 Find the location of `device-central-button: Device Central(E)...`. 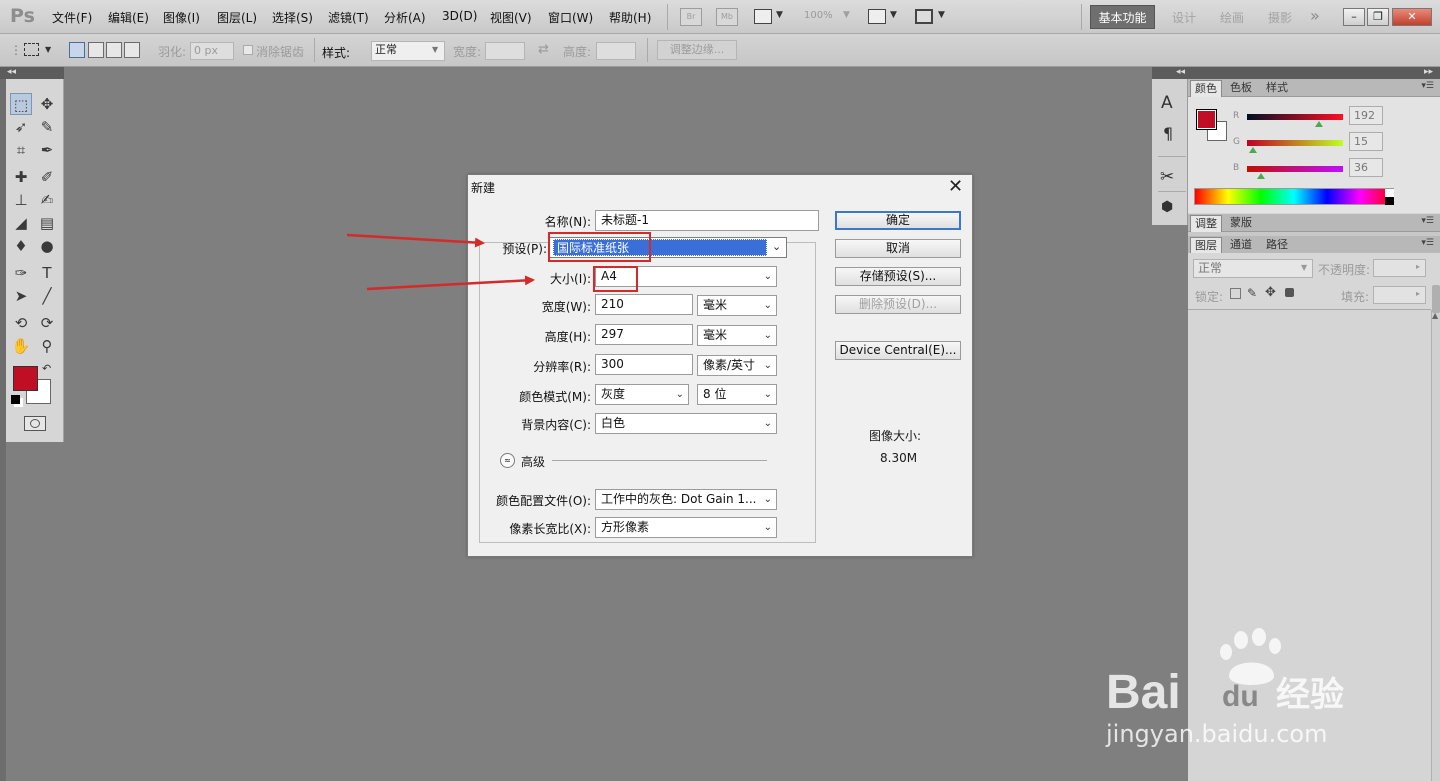

device-central-button: Device Central(E)... is located at coordinates (898, 350).